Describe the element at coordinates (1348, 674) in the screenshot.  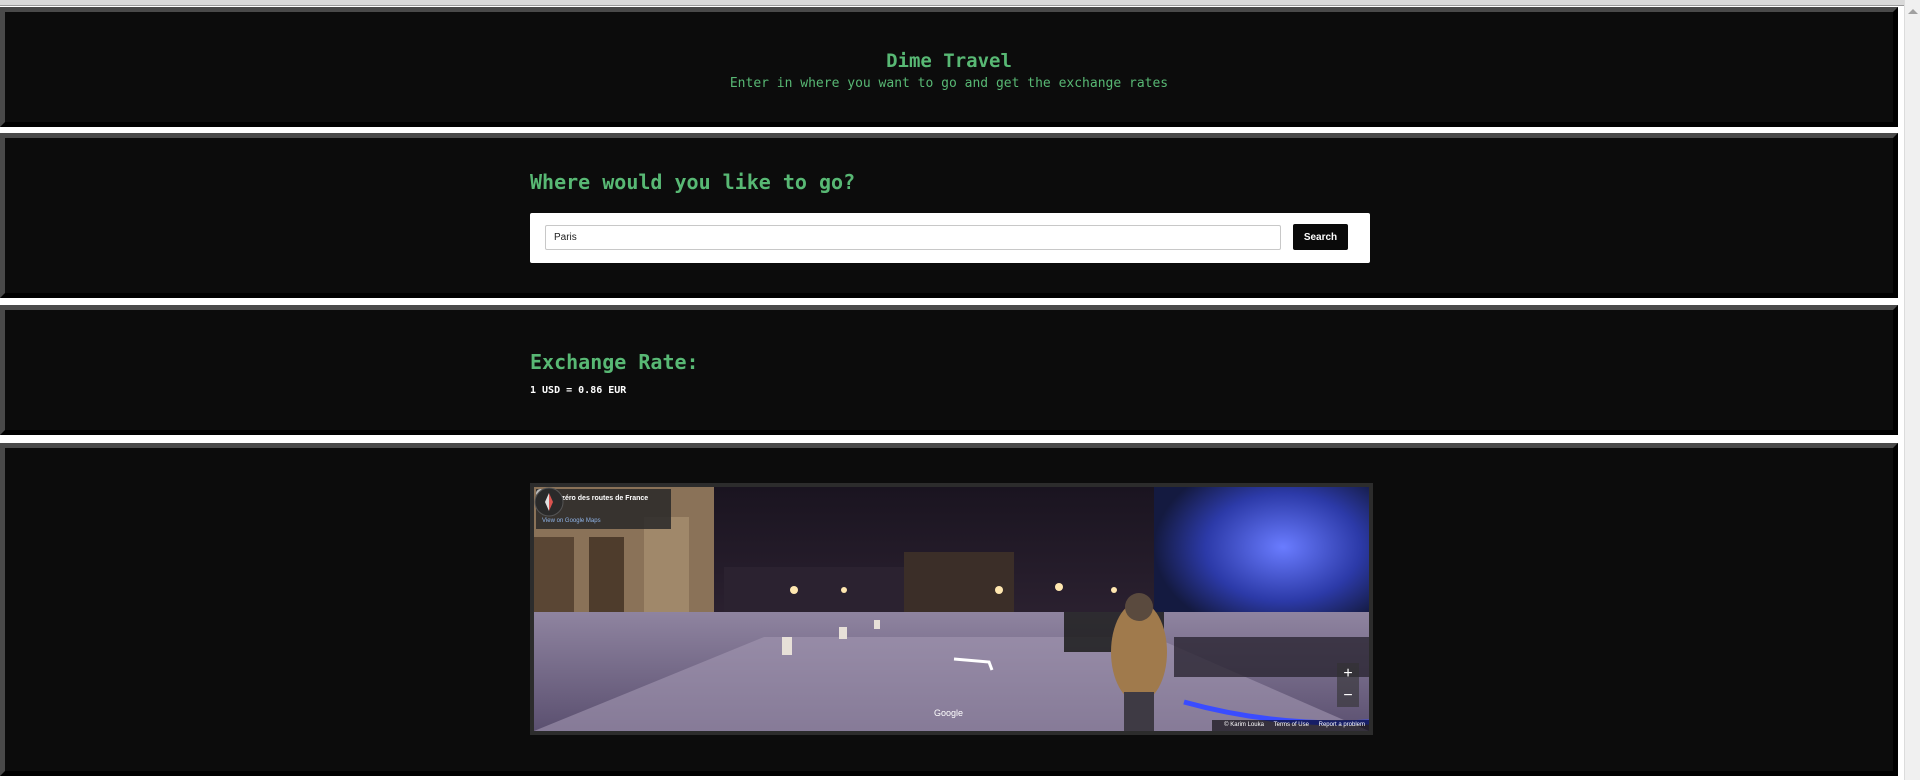
I see `zoom-in-button: +` at that location.